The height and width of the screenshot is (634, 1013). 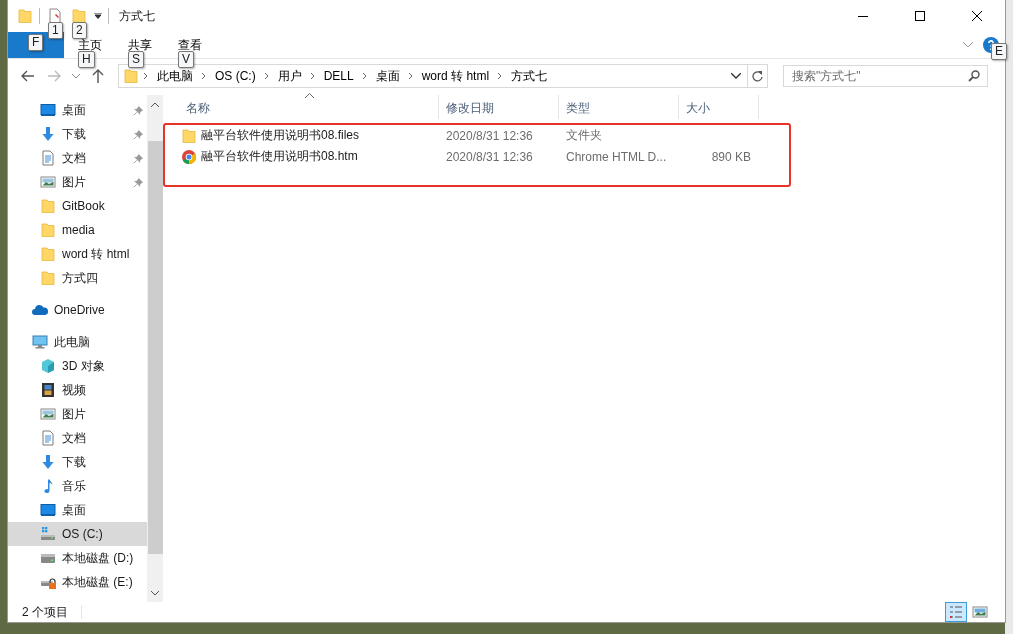 What do you see at coordinates (79, 30) in the screenshot?
I see `keytip-tooltip: 2` at bounding box center [79, 30].